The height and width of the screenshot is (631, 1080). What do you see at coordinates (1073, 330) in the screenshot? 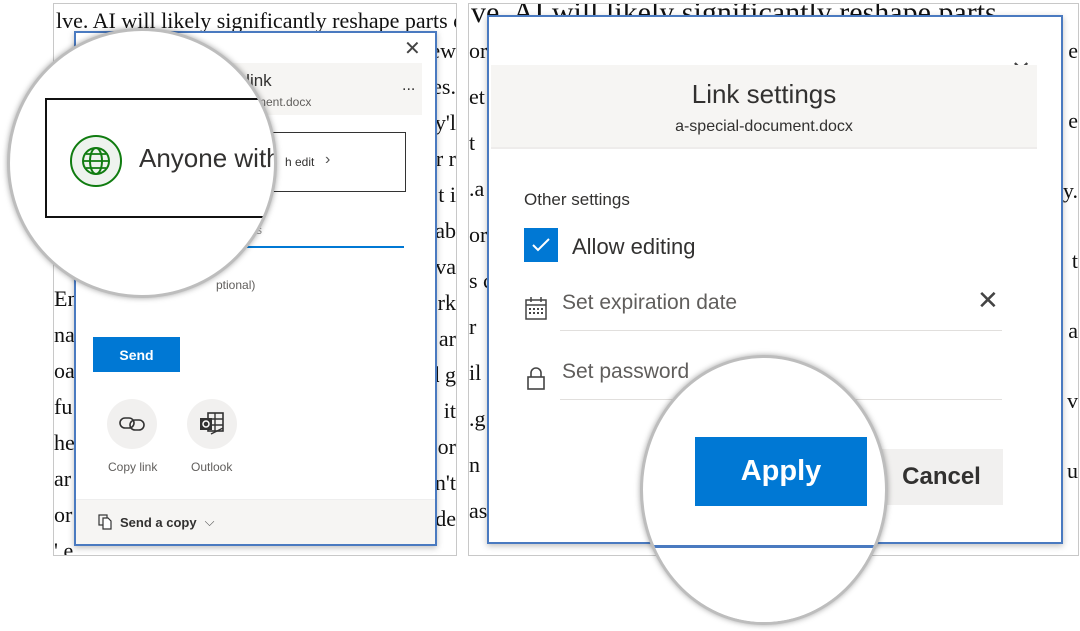
I see `doc-text: a` at bounding box center [1073, 330].